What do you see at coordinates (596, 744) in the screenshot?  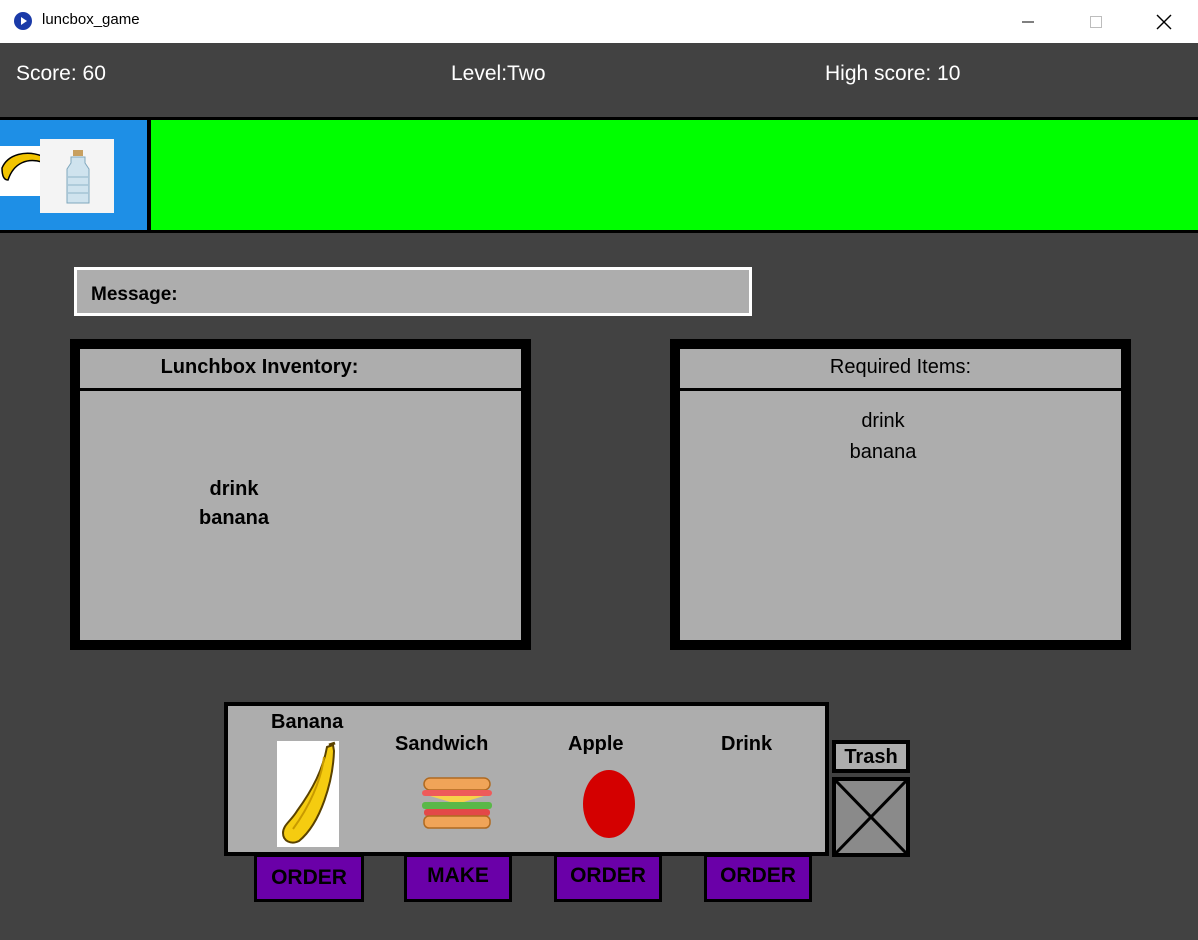 I see `apple-label: Apple` at bounding box center [596, 744].